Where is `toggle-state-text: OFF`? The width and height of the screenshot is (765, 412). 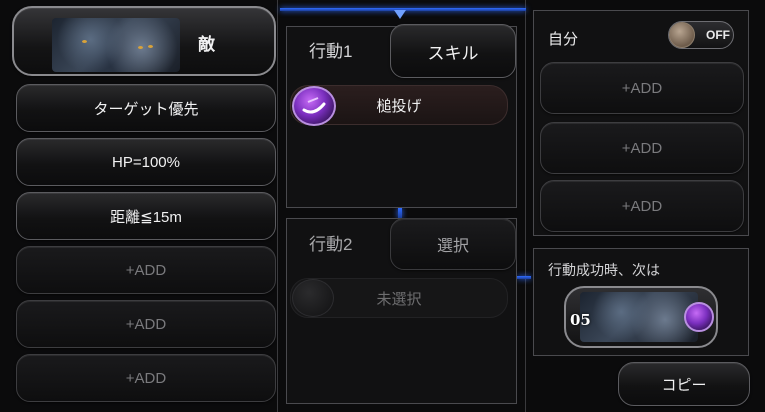 toggle-state-text: OFF is located at coordinates (718, 35).